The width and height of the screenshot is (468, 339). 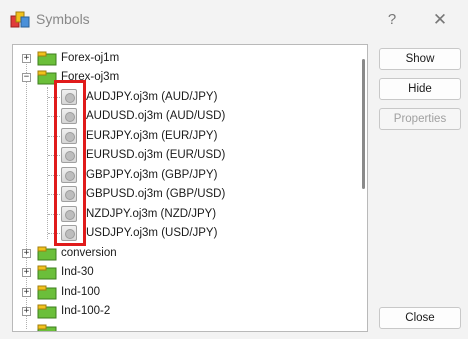 What do you see at coordinates (440, 20) in the screenshot?
I see `close-window-button: ✕` at bounding box center [440, 20].